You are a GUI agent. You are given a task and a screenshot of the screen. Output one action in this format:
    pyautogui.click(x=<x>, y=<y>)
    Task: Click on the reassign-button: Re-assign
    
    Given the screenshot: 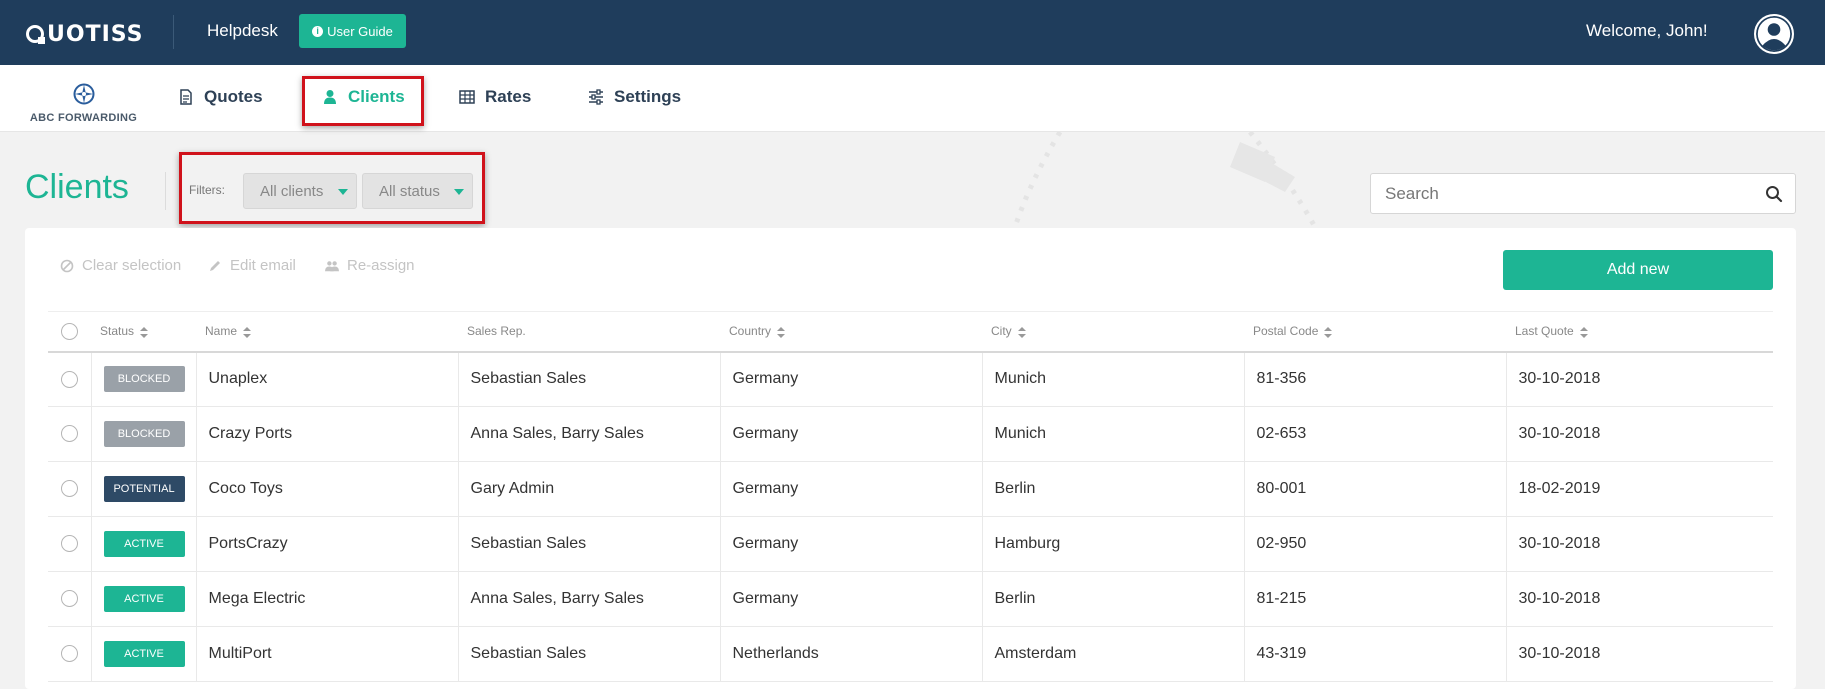 What is the action you would take?
    pyautogui.click(x=370, y=265)
    